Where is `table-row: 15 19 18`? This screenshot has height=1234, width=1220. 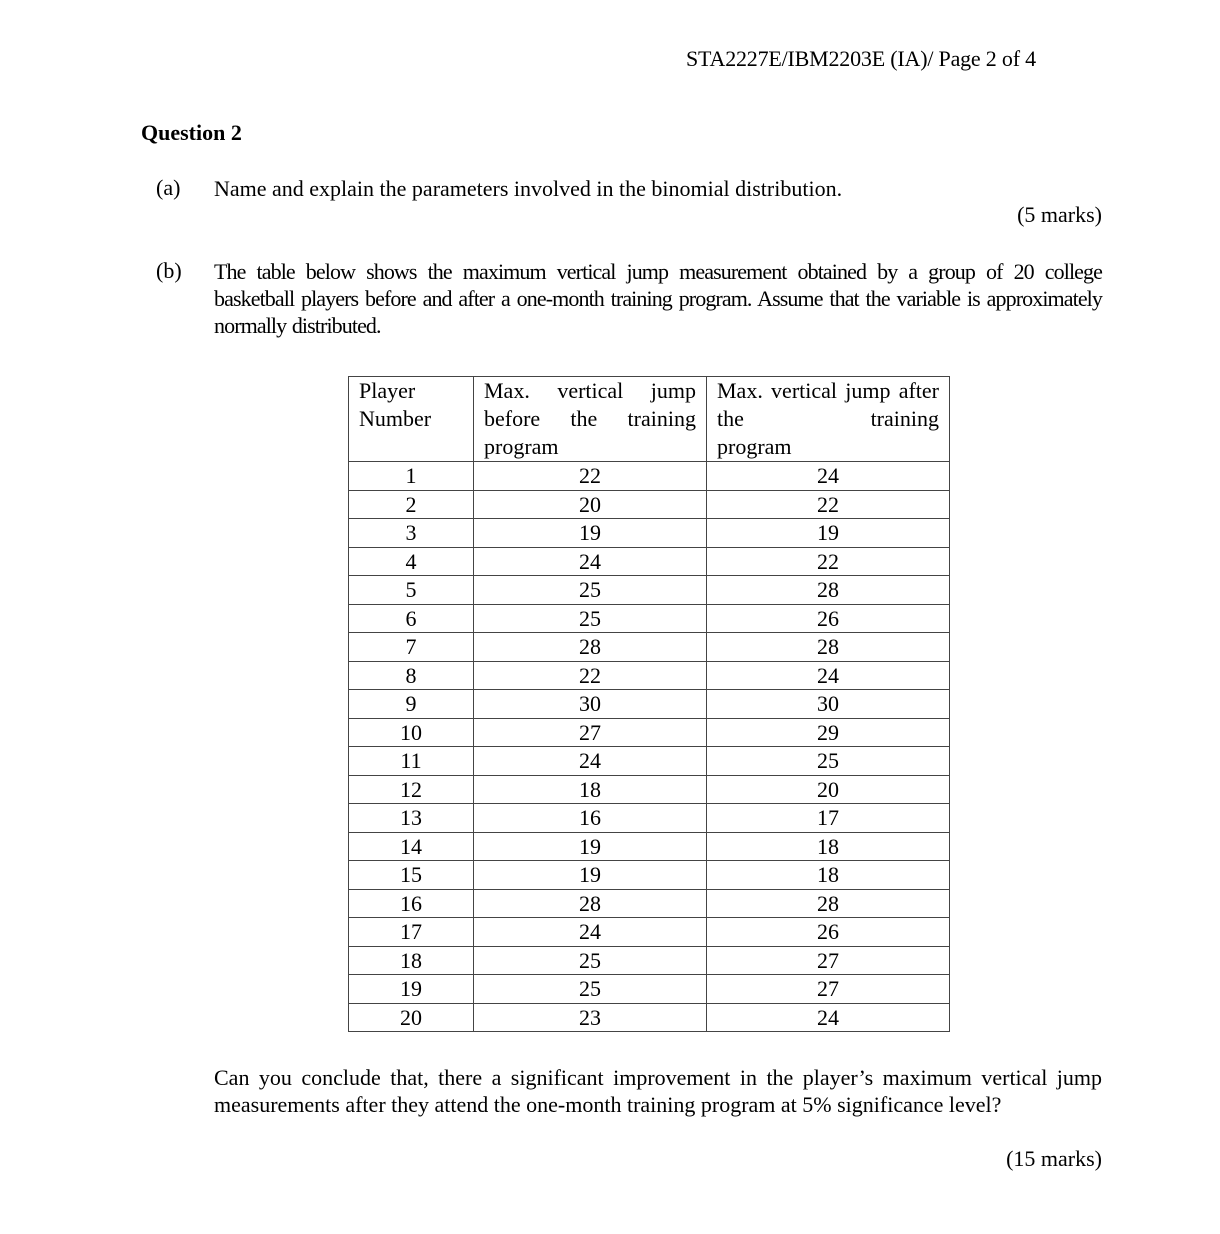 table-row: 15 19 18 is located at coordinates (649, 875).